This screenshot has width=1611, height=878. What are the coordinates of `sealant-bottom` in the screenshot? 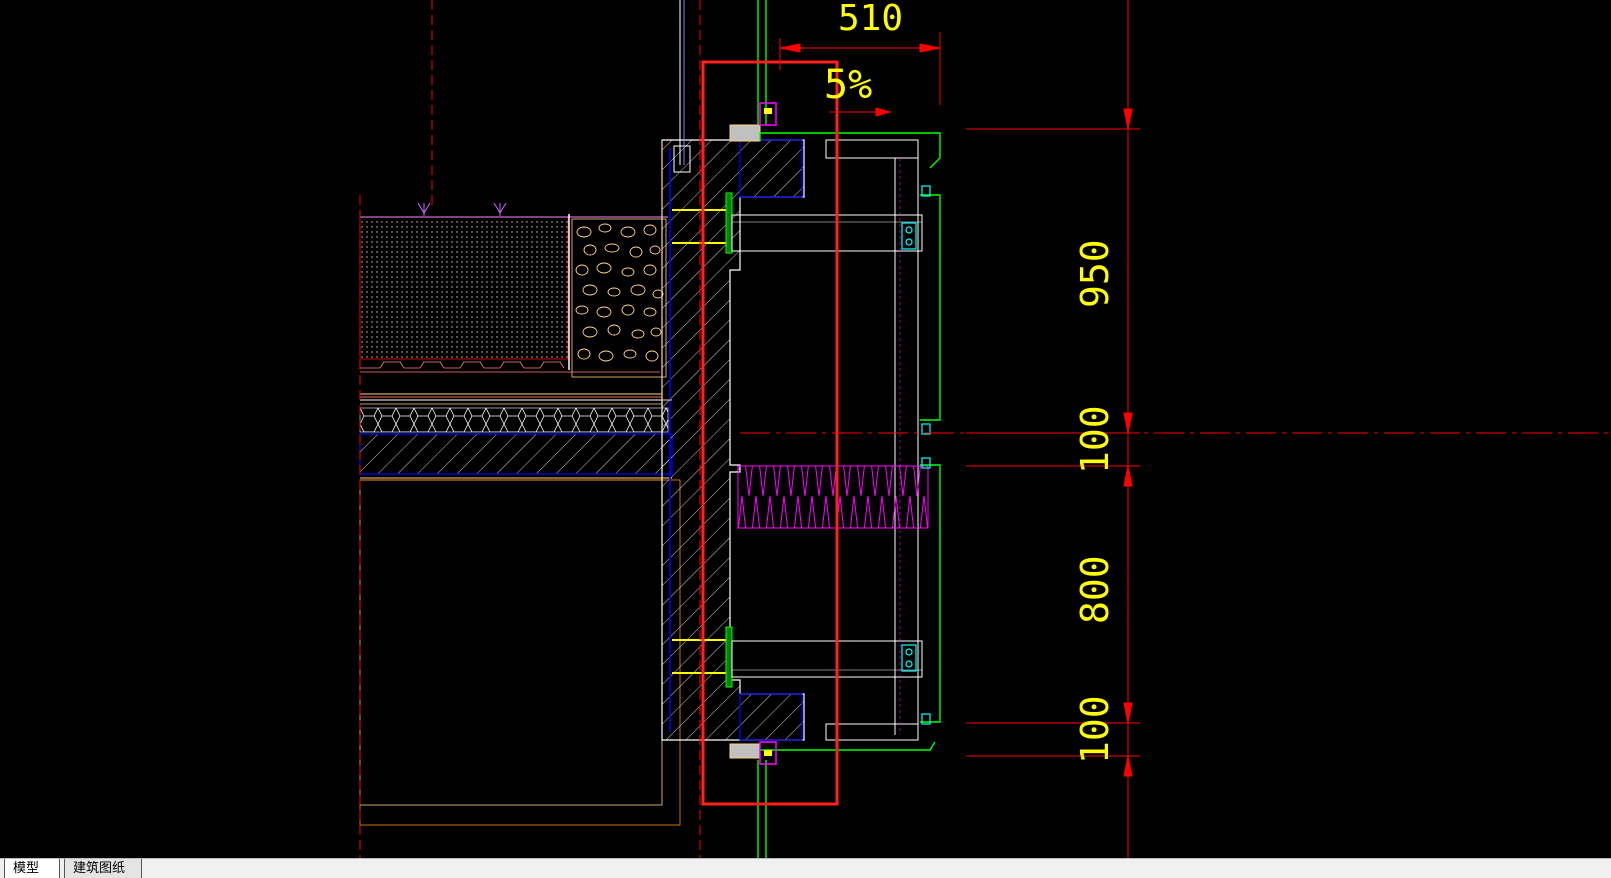 It's located at (745, 751).